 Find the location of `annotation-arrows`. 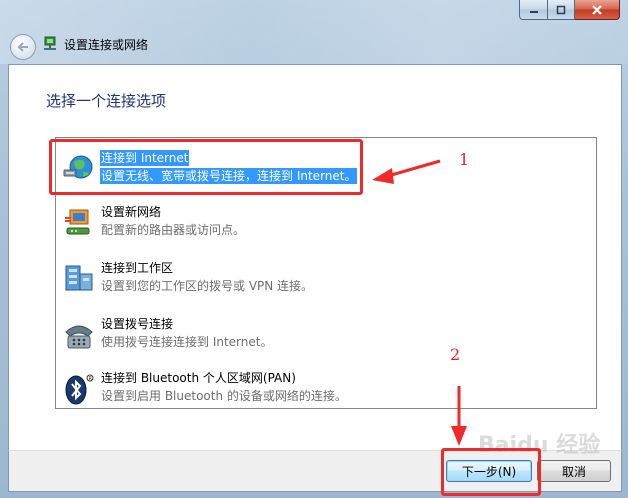

annotation-arrows is located at coordinates (419, 302).